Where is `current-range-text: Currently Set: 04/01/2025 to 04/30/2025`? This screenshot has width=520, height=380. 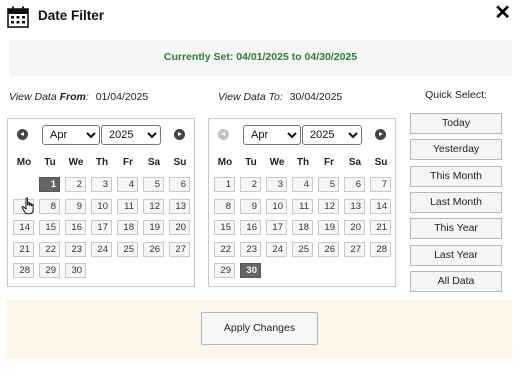 current-range-text: Currently Set: 04/01/2025 to 04/30/2025 is located at coordinates (260, 57).